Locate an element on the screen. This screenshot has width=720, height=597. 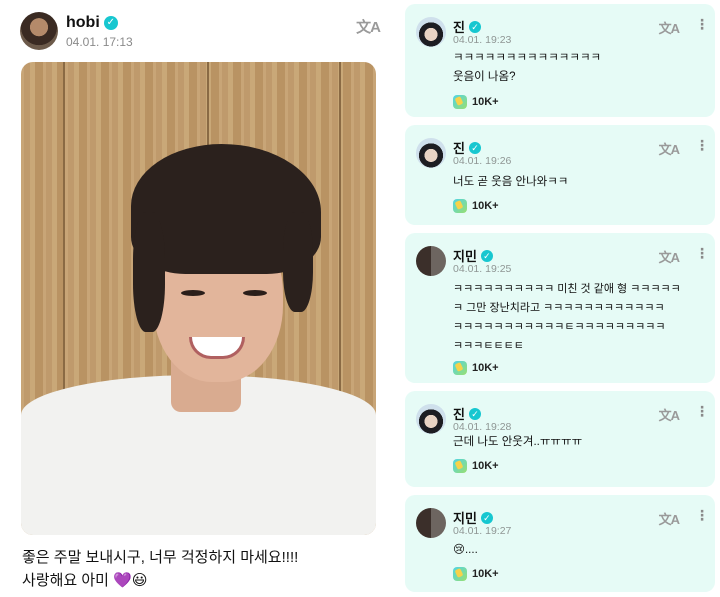
caption-line-1: 좋은 주말 보내시구, 너무 걱정하지 마세요!!!! is located at coordinates (160, 557).